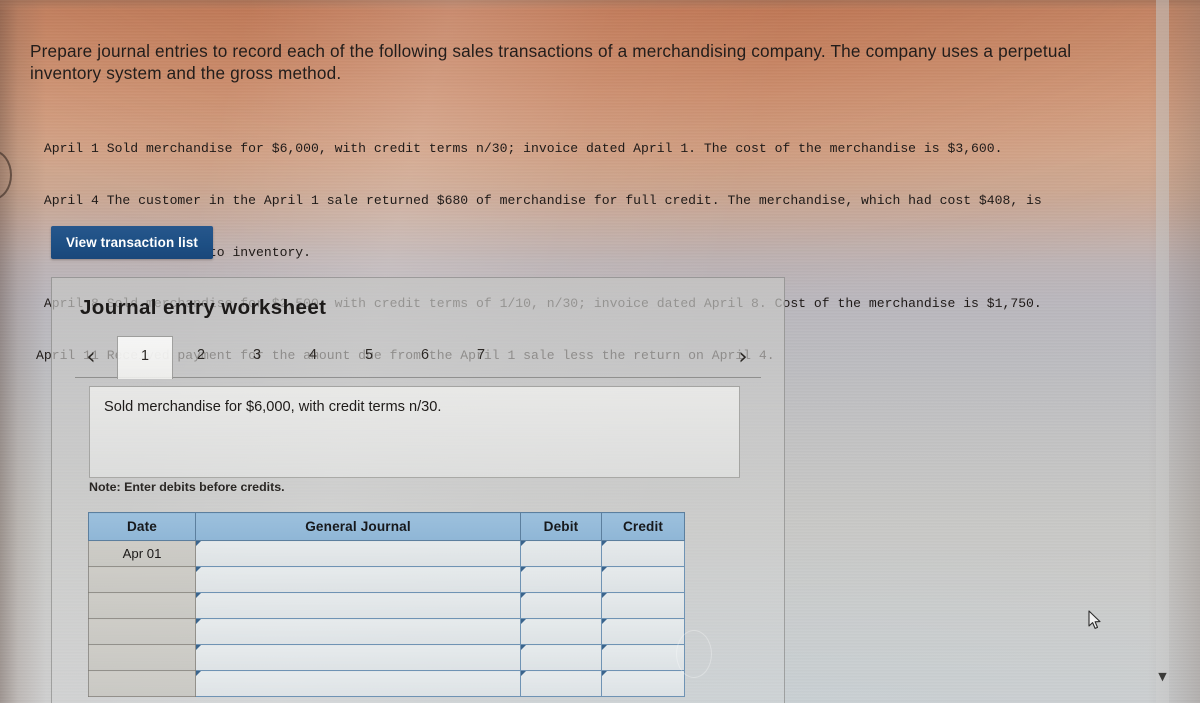  Describe the element at coordinates (418, 377) in the screenshot. I see `tab-strip-underline` at that location.